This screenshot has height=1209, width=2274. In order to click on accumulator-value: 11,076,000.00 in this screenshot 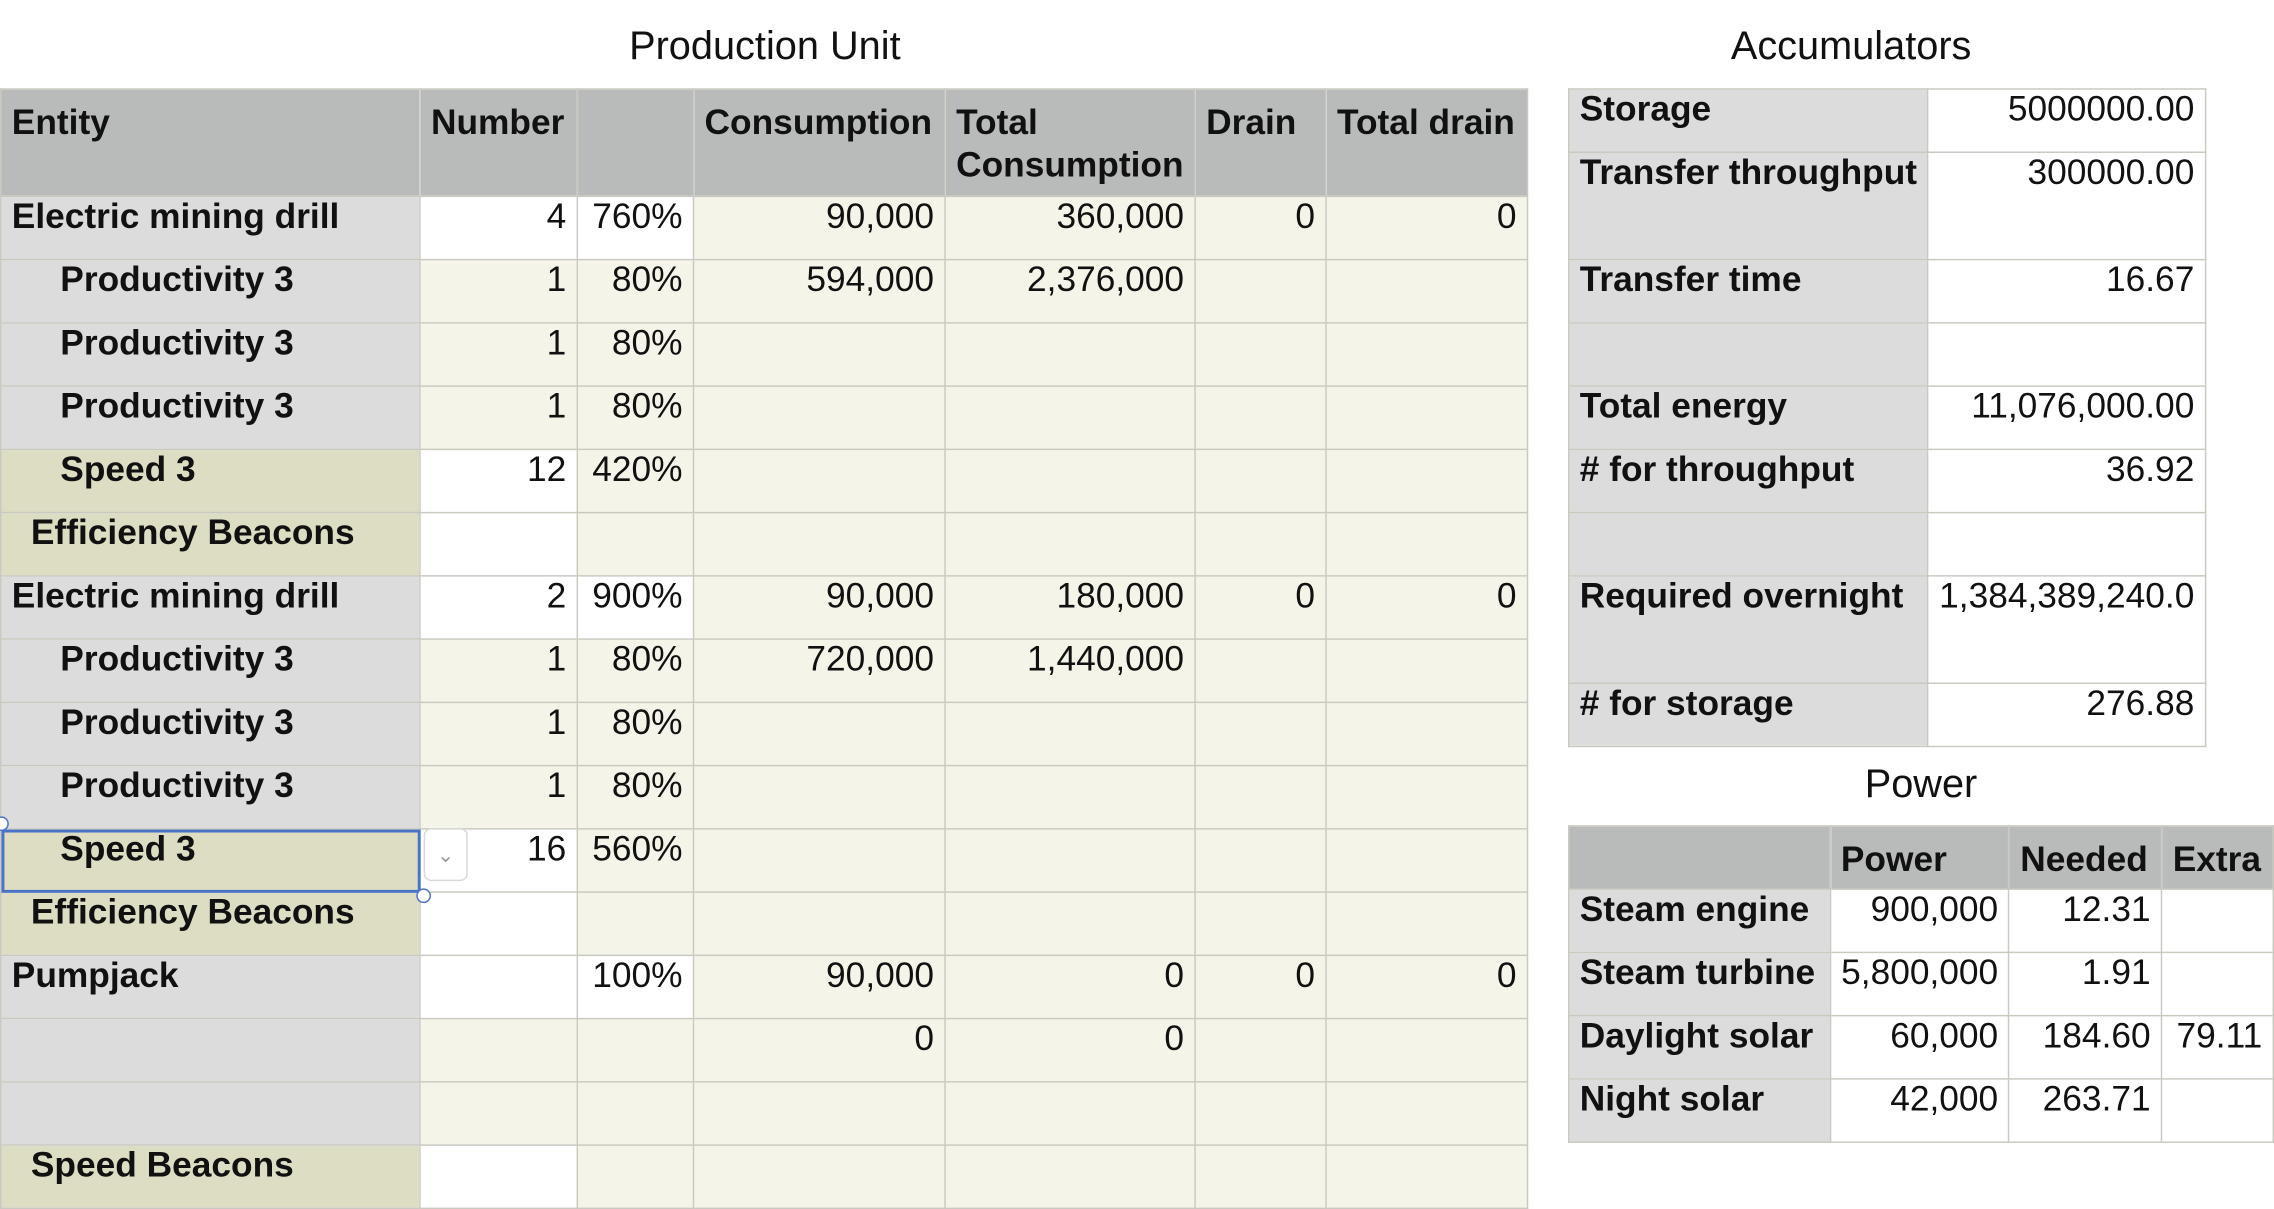, I will do `click(2067, 418)`.